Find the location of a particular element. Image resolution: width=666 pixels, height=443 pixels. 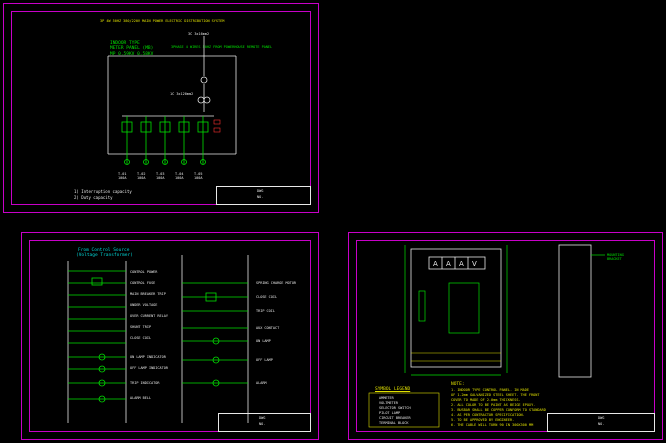

sheet3-tb-no: NO. is located at coordinates (601, 424).